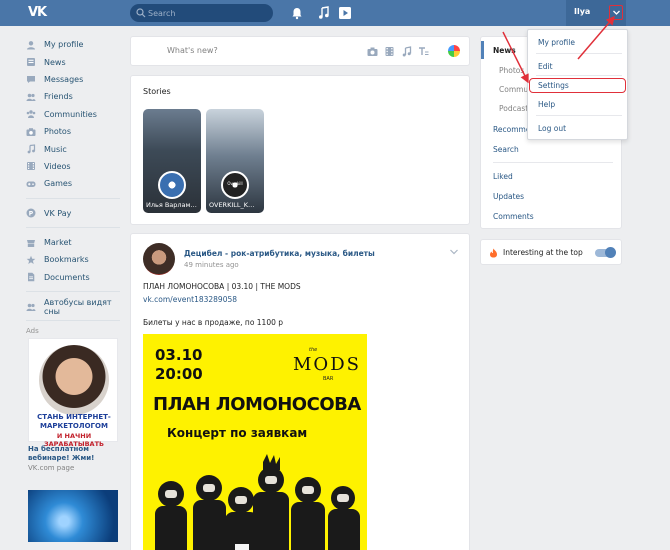 The height and width of the screenshot is (550, 670). Describe the element at coordinates (213, 322) in the screenshot. I see `post-text: Билеты у нас в продаже, по 1100 р` at that location.